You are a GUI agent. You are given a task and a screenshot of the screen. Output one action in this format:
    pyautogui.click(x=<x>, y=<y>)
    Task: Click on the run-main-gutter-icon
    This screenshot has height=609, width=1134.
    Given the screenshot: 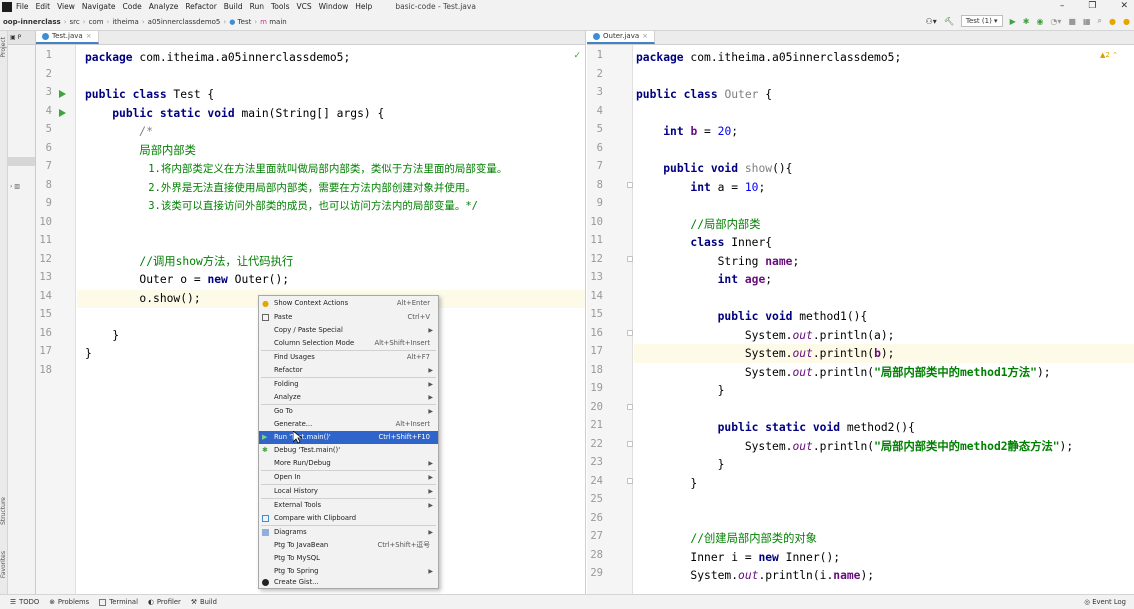 What is the action you would take?
    pyautogui.click(x=62, y=112)
    